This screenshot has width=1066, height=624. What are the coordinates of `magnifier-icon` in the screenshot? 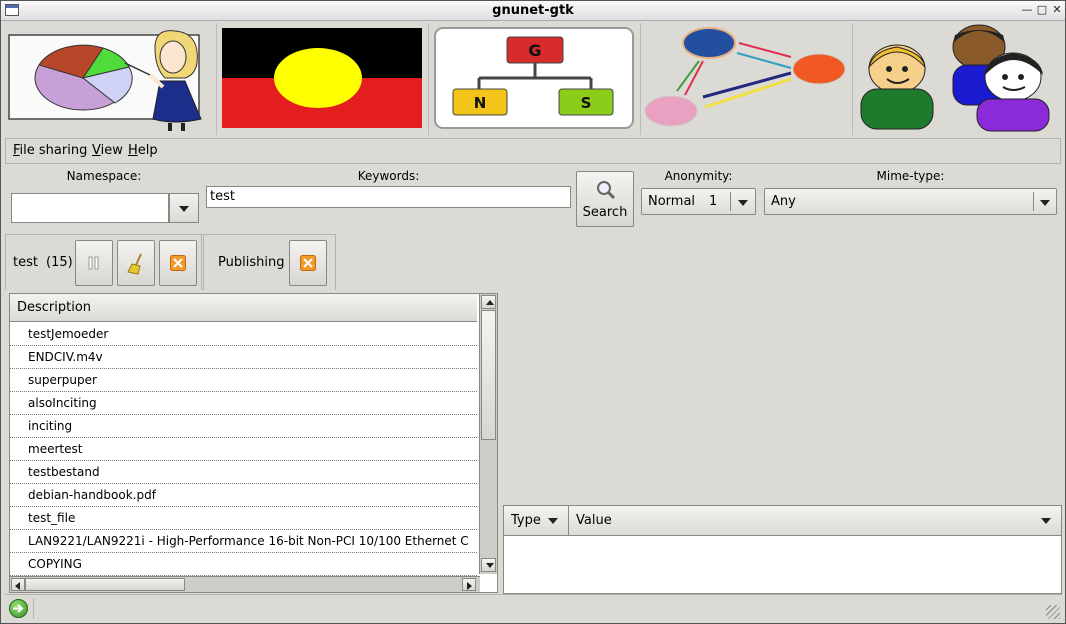 It's located at (606, 190).